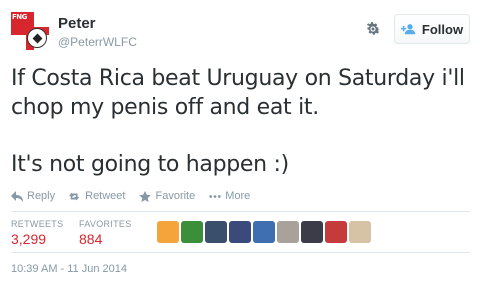  I want to click on divider-top, so click(240, 211).